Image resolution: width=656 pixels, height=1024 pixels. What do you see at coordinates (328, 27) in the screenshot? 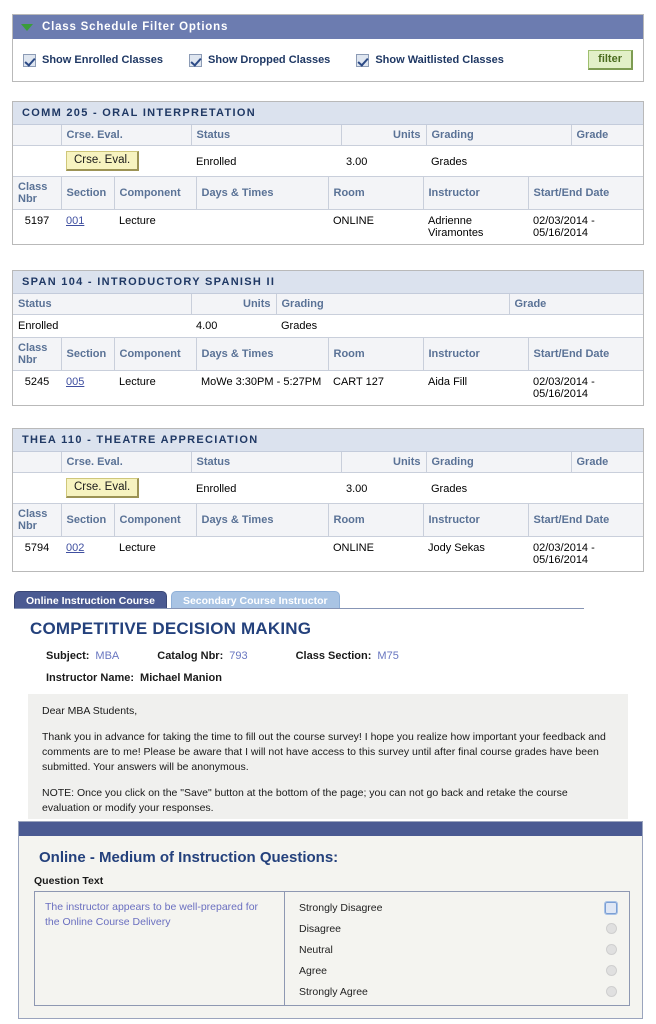
I see `filter-panel-header: Class Schedule Filter Options` at bounding box center [328, 27].